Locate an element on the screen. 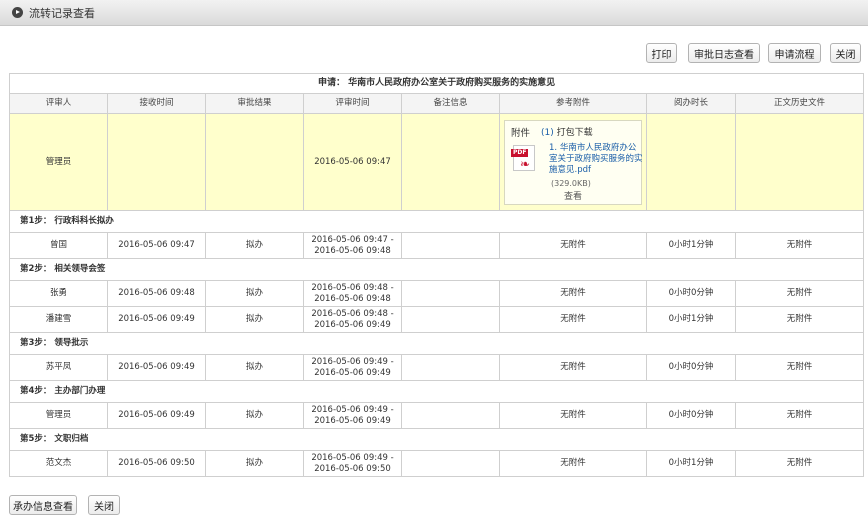 The image size is (868, 519). reviewer-cell: 范文杰 is located at coordinates (58, 463).